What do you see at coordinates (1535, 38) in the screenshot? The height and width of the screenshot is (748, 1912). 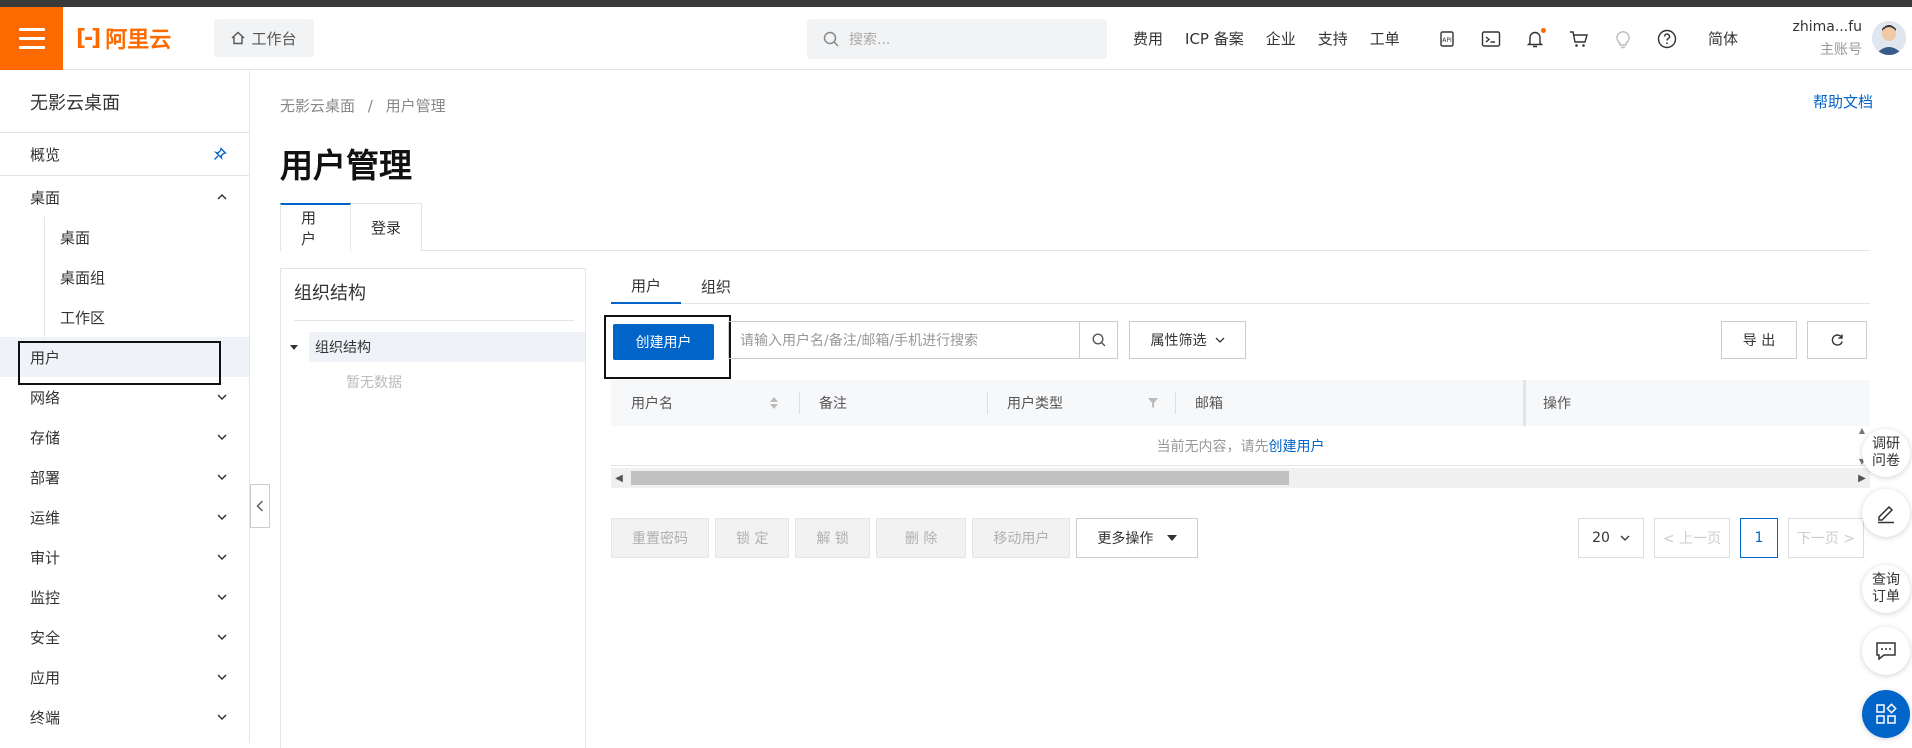 I see `bell-icon` at bounding box center [1535, 38].